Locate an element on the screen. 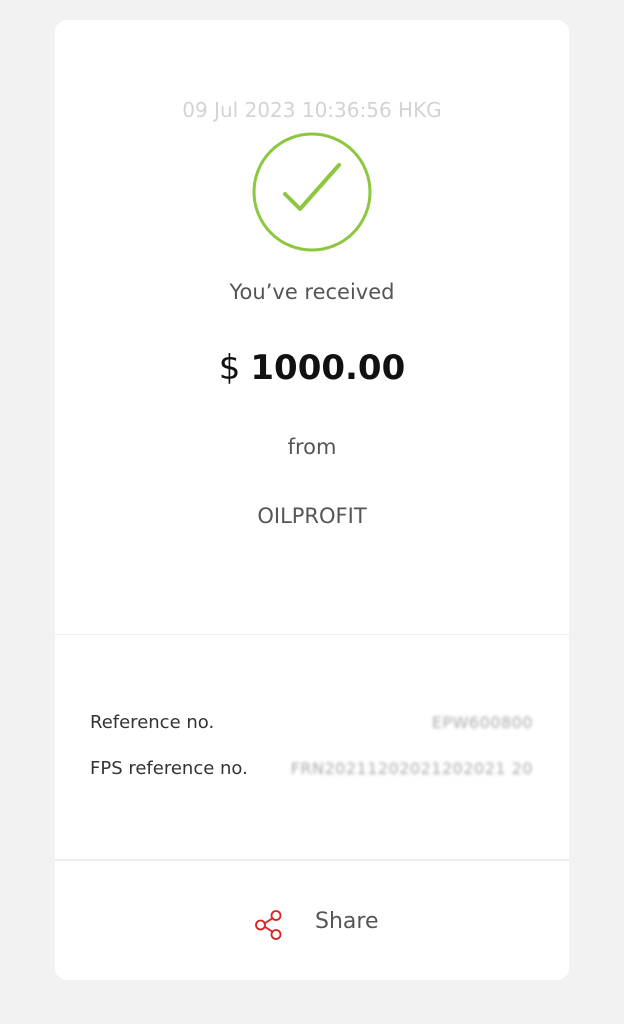 This screenshot has height=1024, width=624. from-text: from is located at coordinates (312, 447).